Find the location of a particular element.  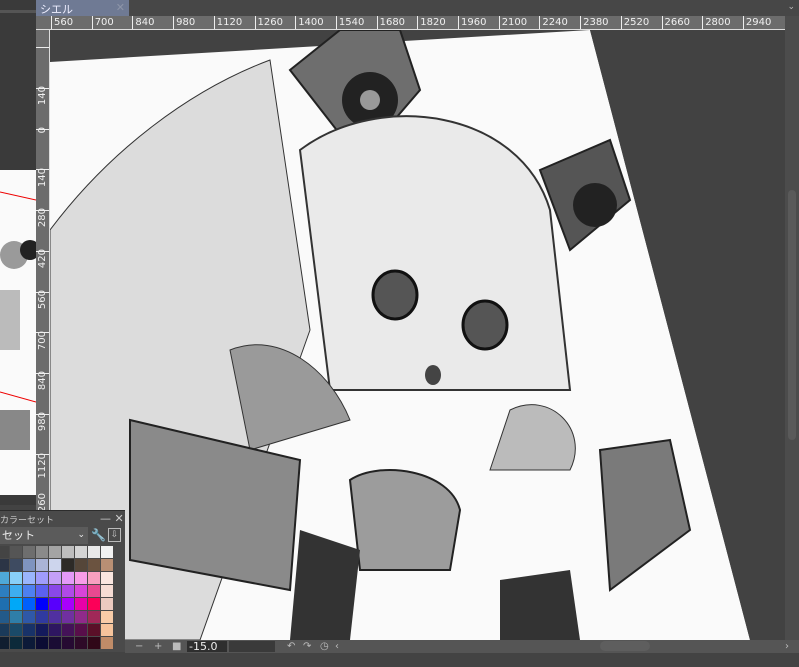

ruler-tick-label: 840 is located at coordinates (143, 22).